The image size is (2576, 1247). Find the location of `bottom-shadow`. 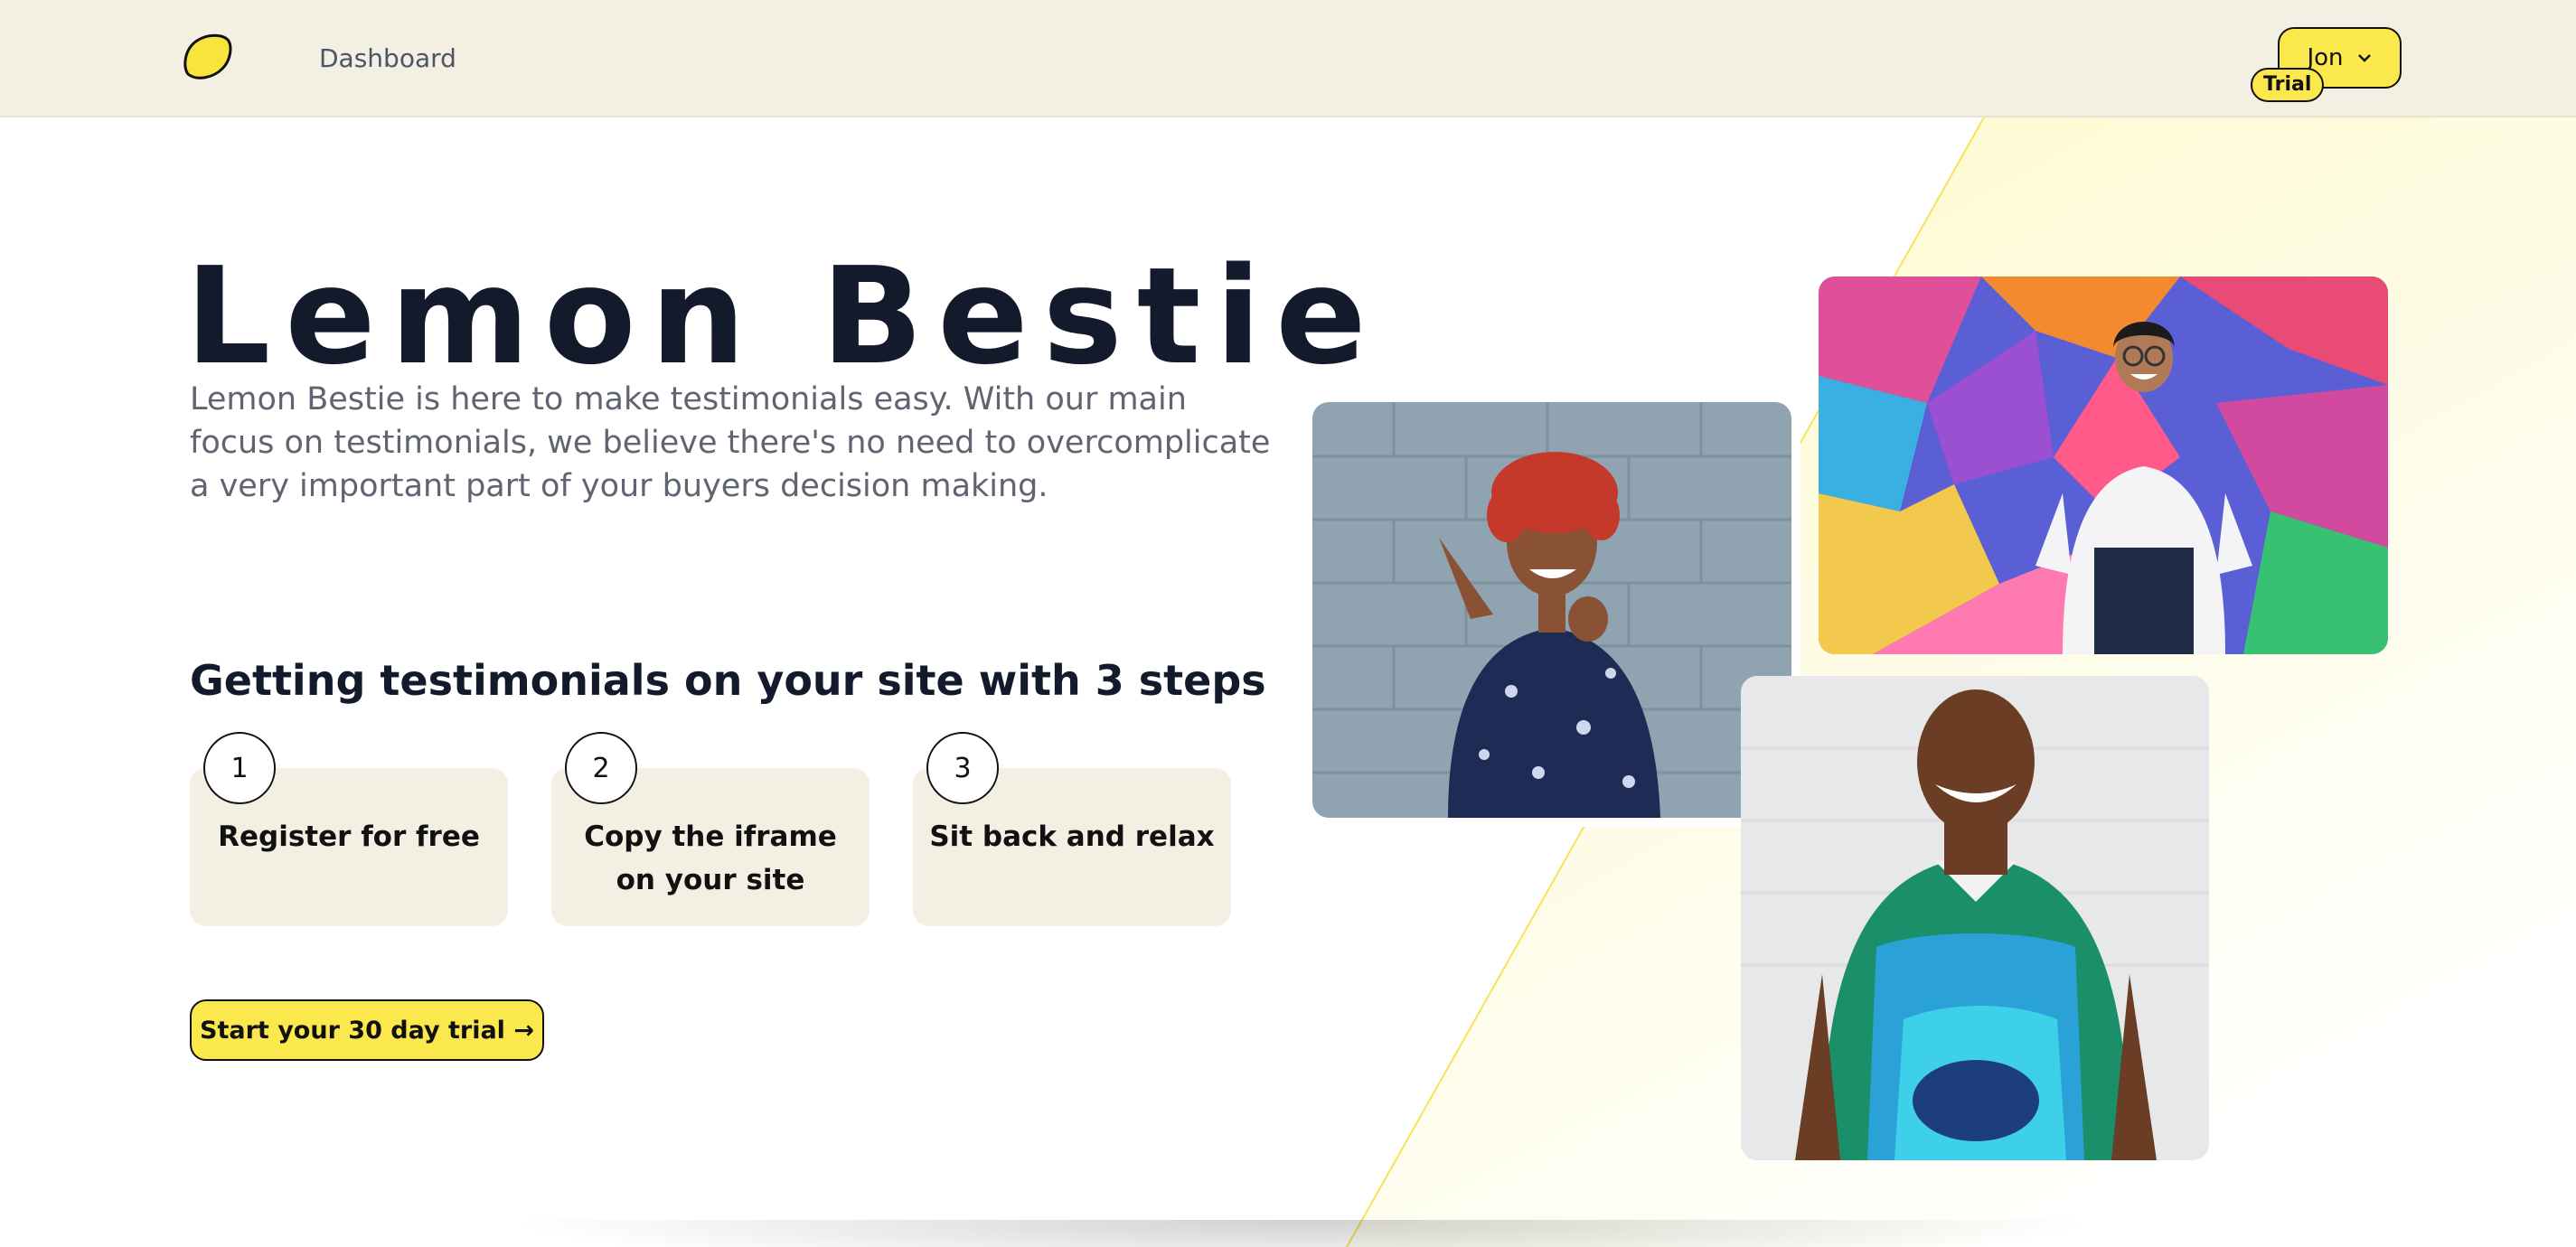

bottom-shadow is located at coordinates (1302, 1233).